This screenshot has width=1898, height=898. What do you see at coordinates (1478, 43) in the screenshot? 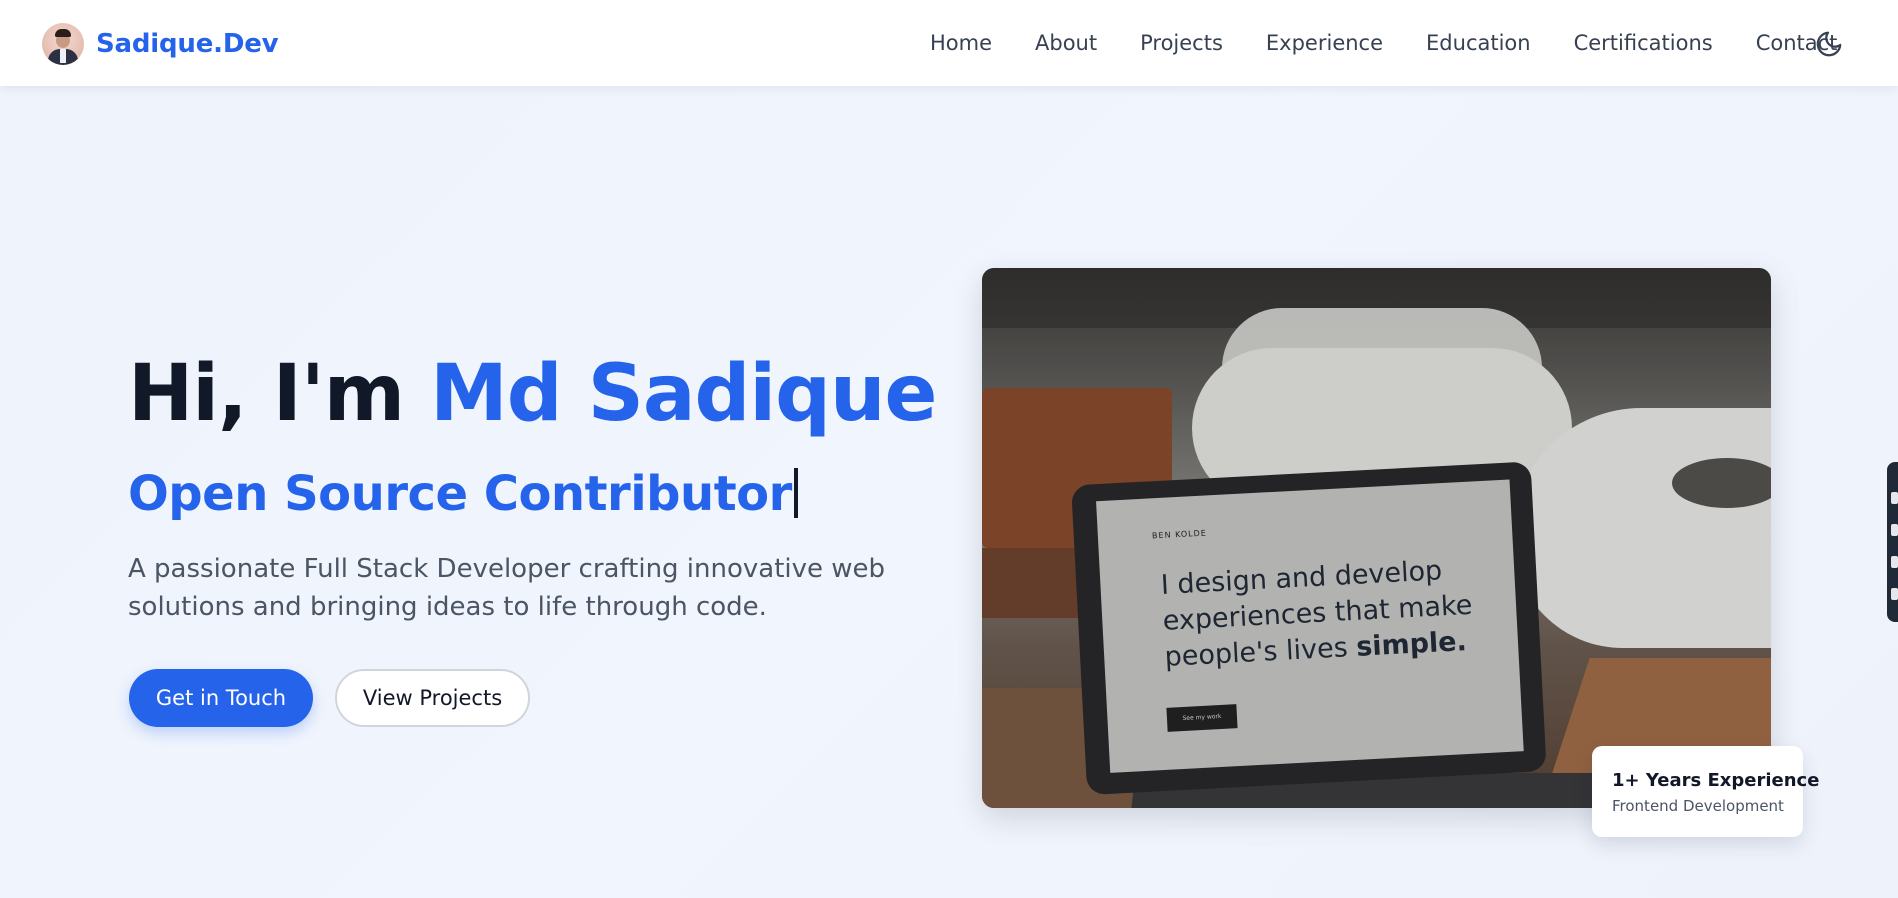
I see `nav-link-education: Education` at bounding box center [1478, 43].